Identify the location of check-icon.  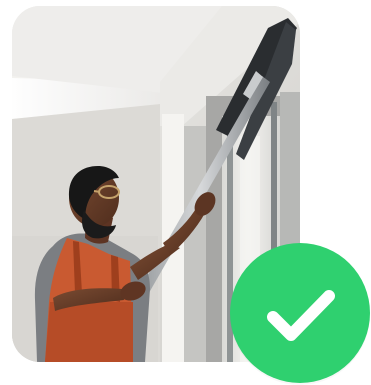
(301, 315).